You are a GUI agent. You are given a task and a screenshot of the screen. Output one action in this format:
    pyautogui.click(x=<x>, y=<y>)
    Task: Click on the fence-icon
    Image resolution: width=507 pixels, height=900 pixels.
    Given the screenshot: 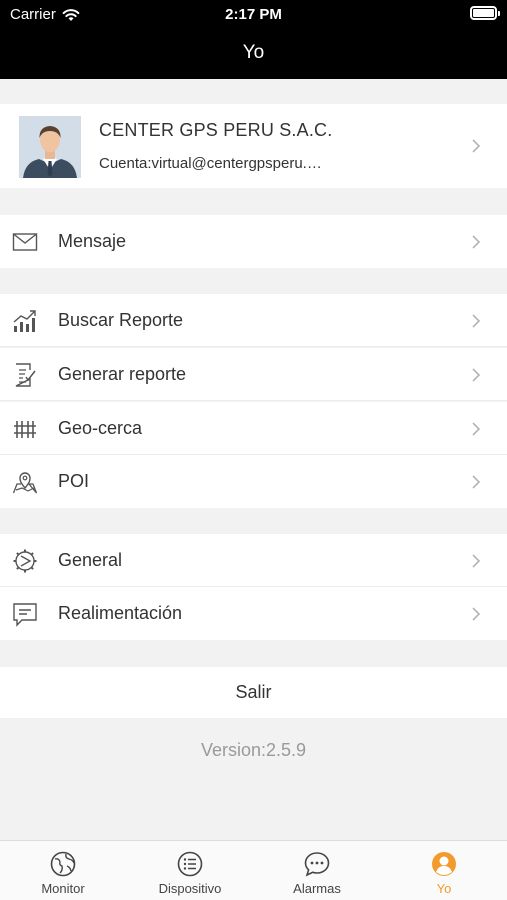 What is the action you would take?
    pyautogui.click(x=25, y=429)
    